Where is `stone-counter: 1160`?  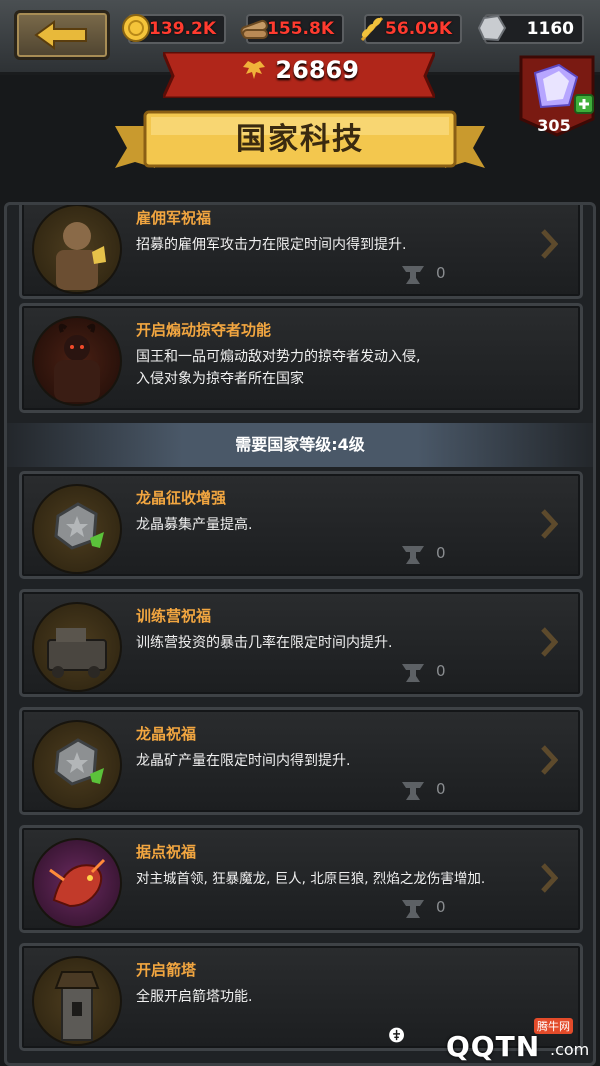
stone-counter: 1160 is located at coordinates (530, 29).